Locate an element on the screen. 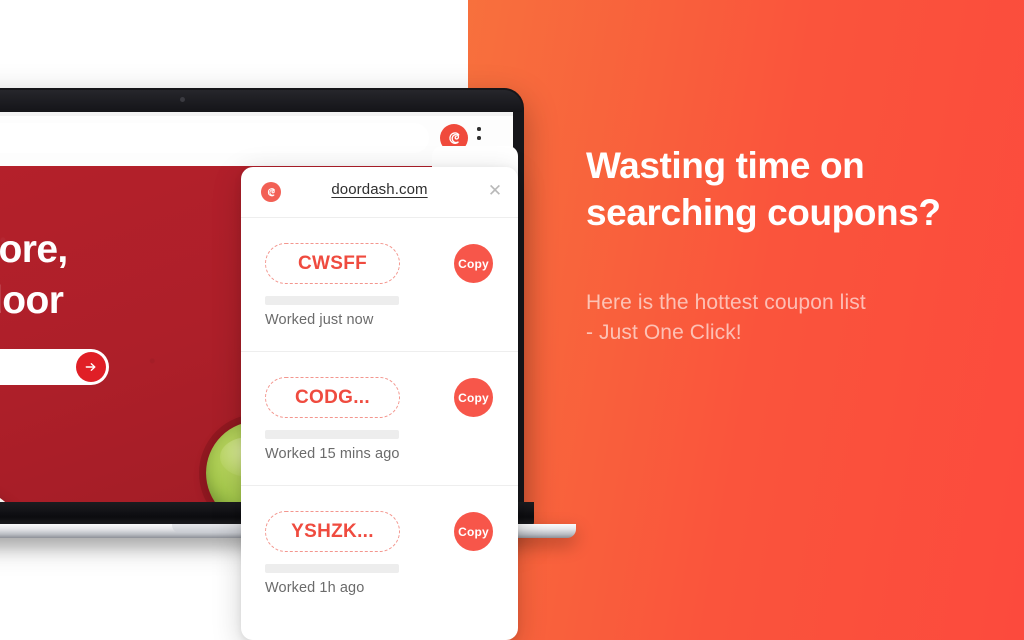 Image resolution: width=1024 pixels, height=640 pixels. webcam-icon is located at coordinates (182, 99).